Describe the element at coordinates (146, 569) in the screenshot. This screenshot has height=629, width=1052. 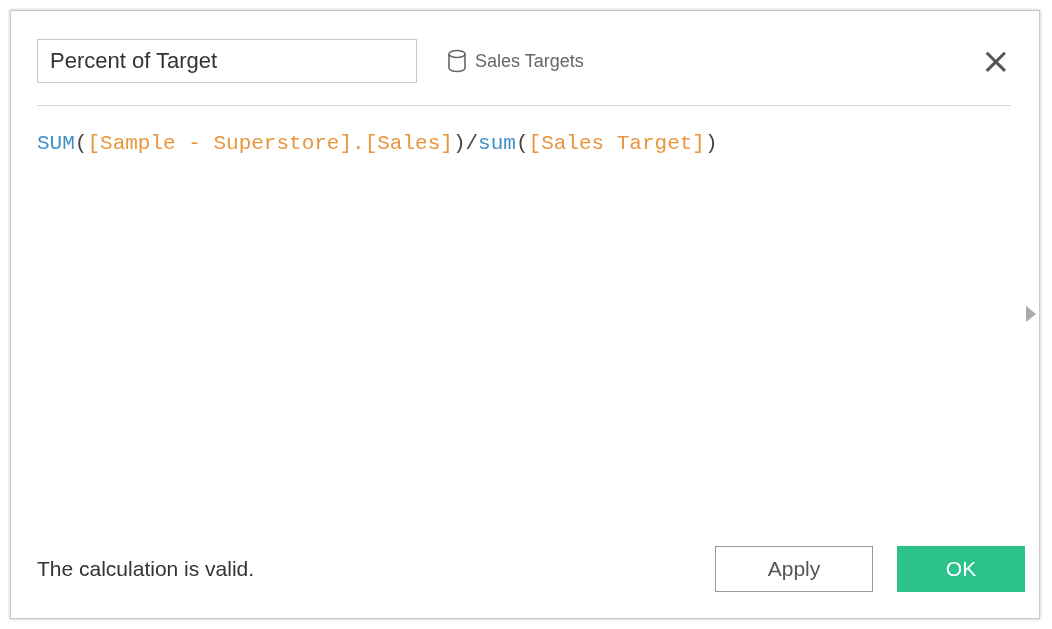
I see `validation-message: The calculation is valid.` at that location.